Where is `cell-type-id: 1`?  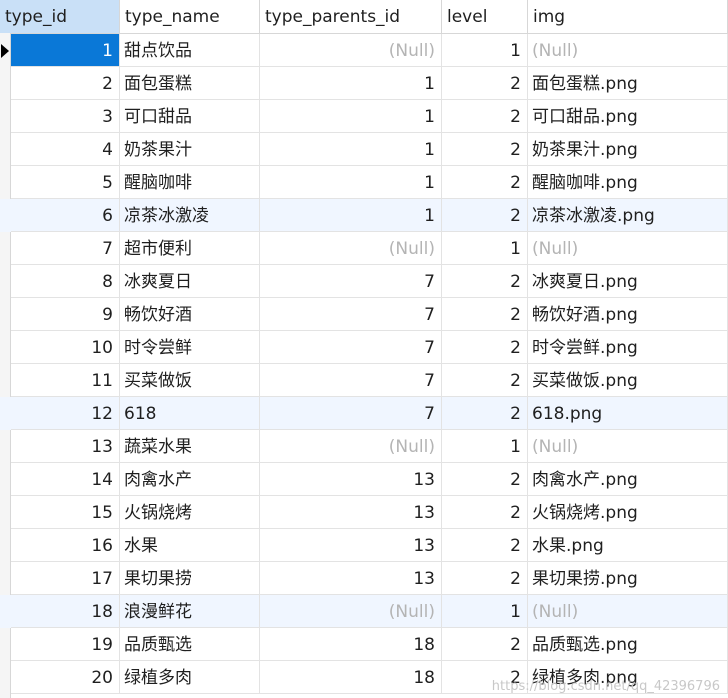
cell-type-id: 1 is located at coordinates (65, 50).